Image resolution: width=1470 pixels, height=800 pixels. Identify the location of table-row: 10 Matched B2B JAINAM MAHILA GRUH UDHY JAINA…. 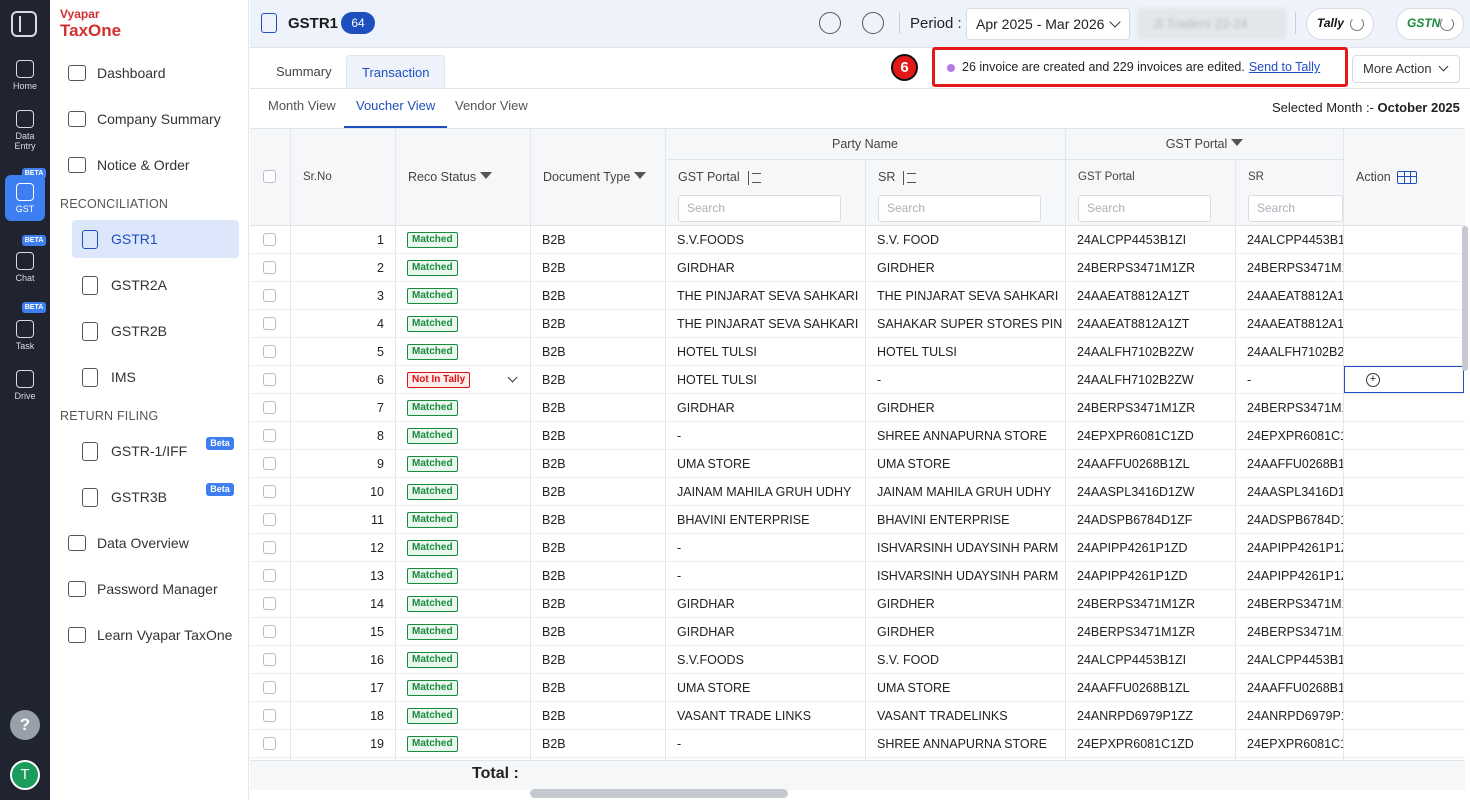
(857, 492).